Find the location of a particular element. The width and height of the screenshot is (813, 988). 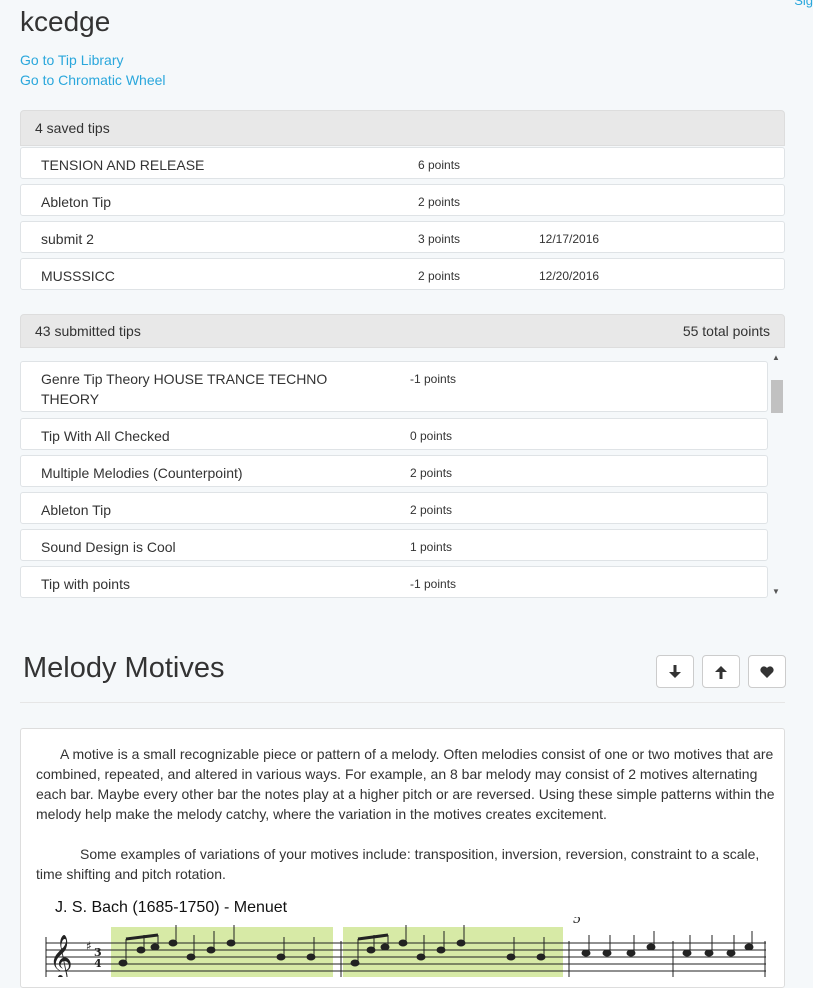

scrollbar-thumb is located at coordinates (777, 396).